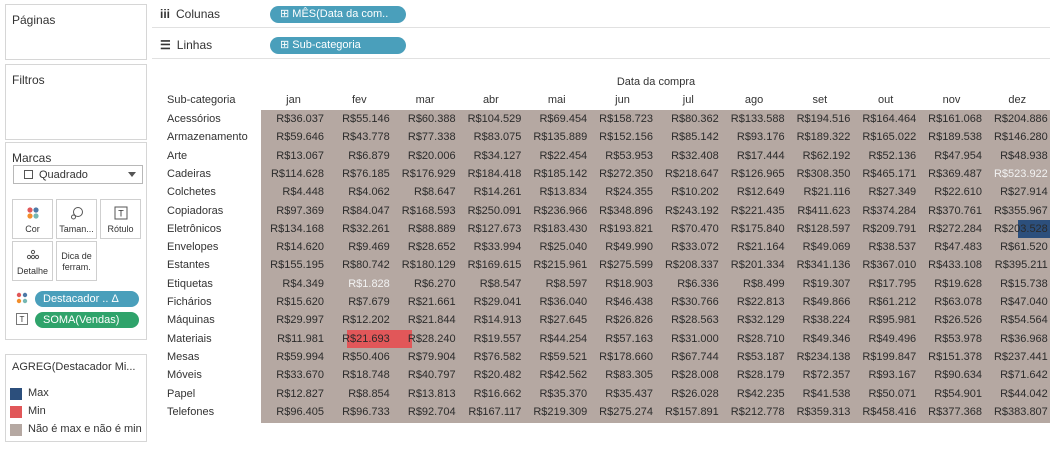  What do you see at coordinates (622, 119) in the screenshot?
I see `table-cell: R$158.723` at bounding box center [622, 119].